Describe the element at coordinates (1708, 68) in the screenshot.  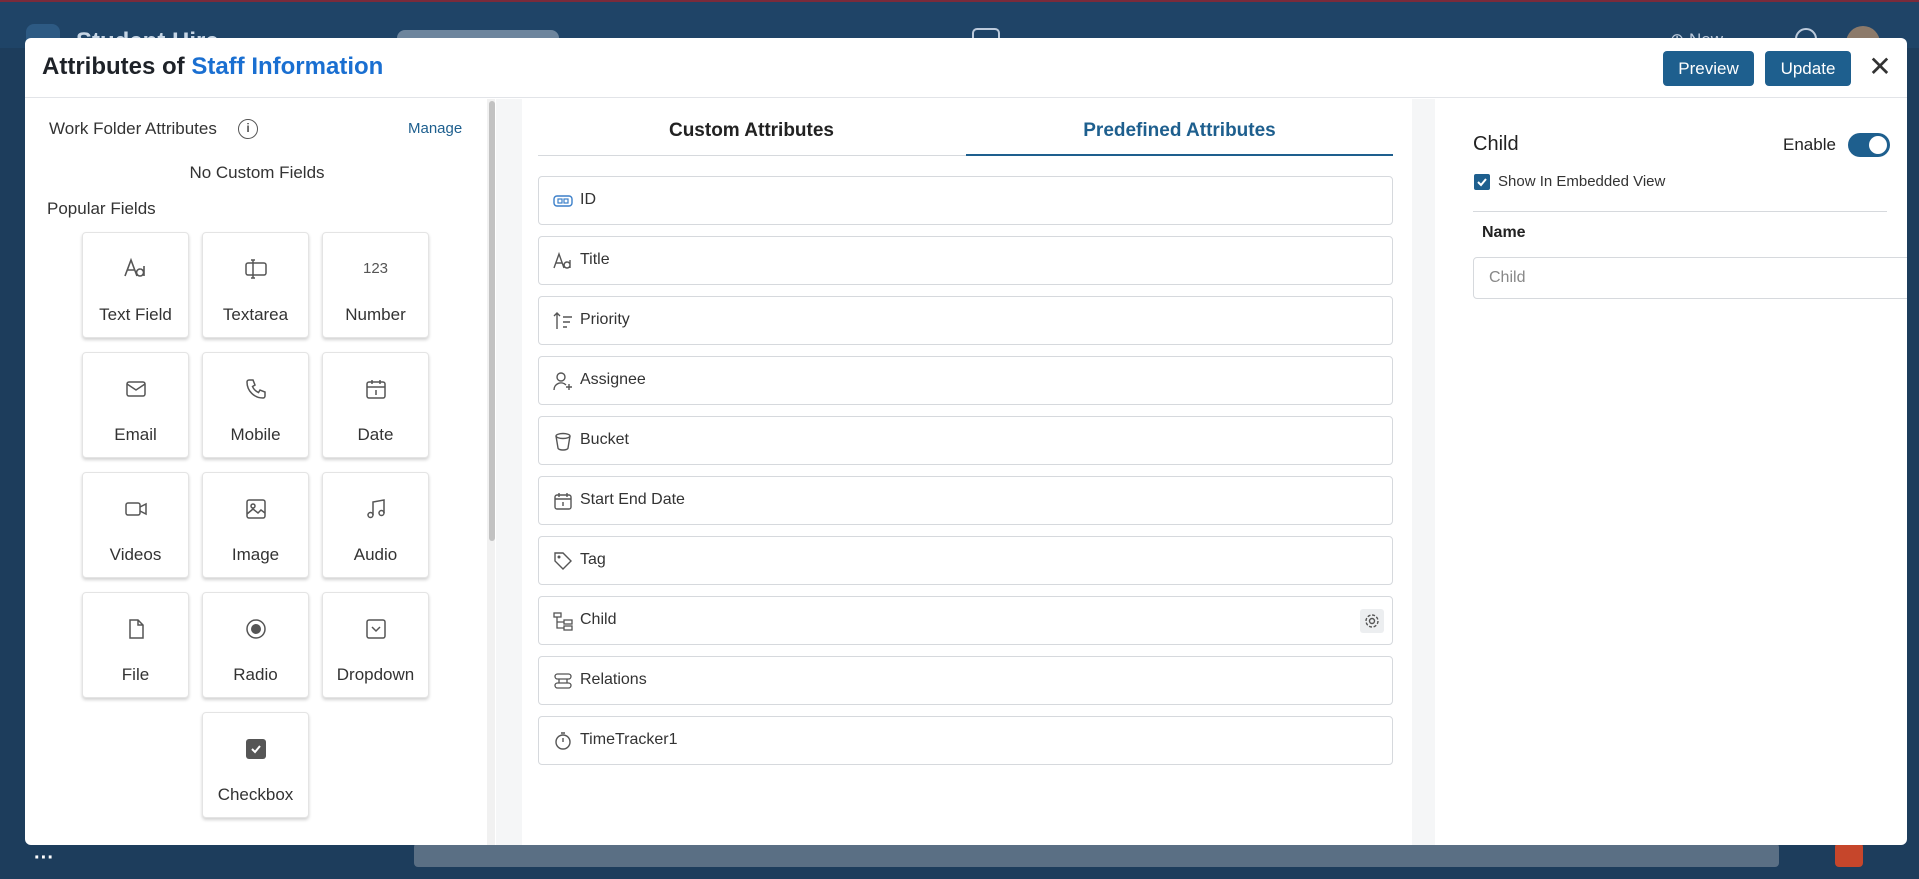
I see `preview-button: Preview` at that location.